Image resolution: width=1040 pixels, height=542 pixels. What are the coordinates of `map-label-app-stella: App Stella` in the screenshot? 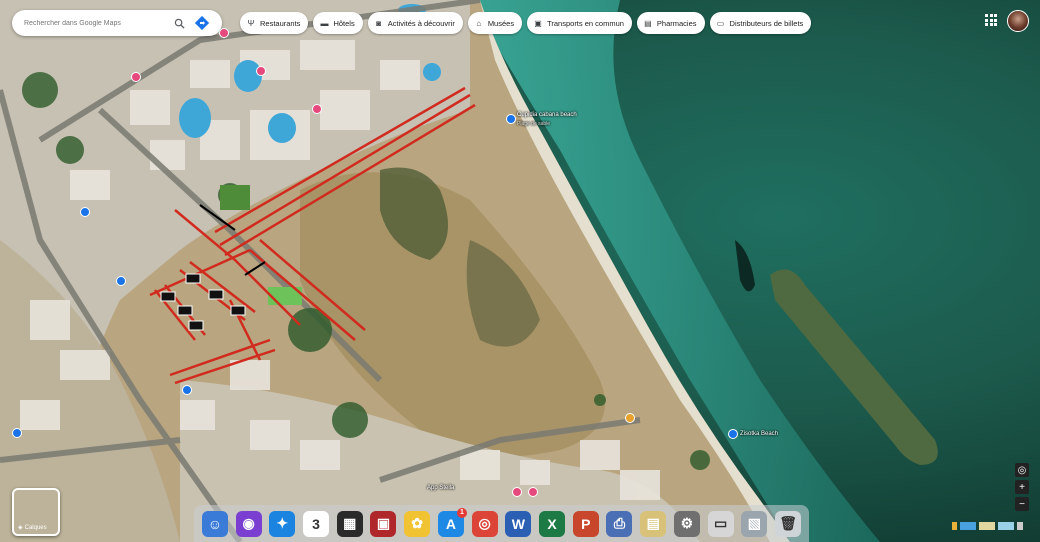 It's located at (440, 488).